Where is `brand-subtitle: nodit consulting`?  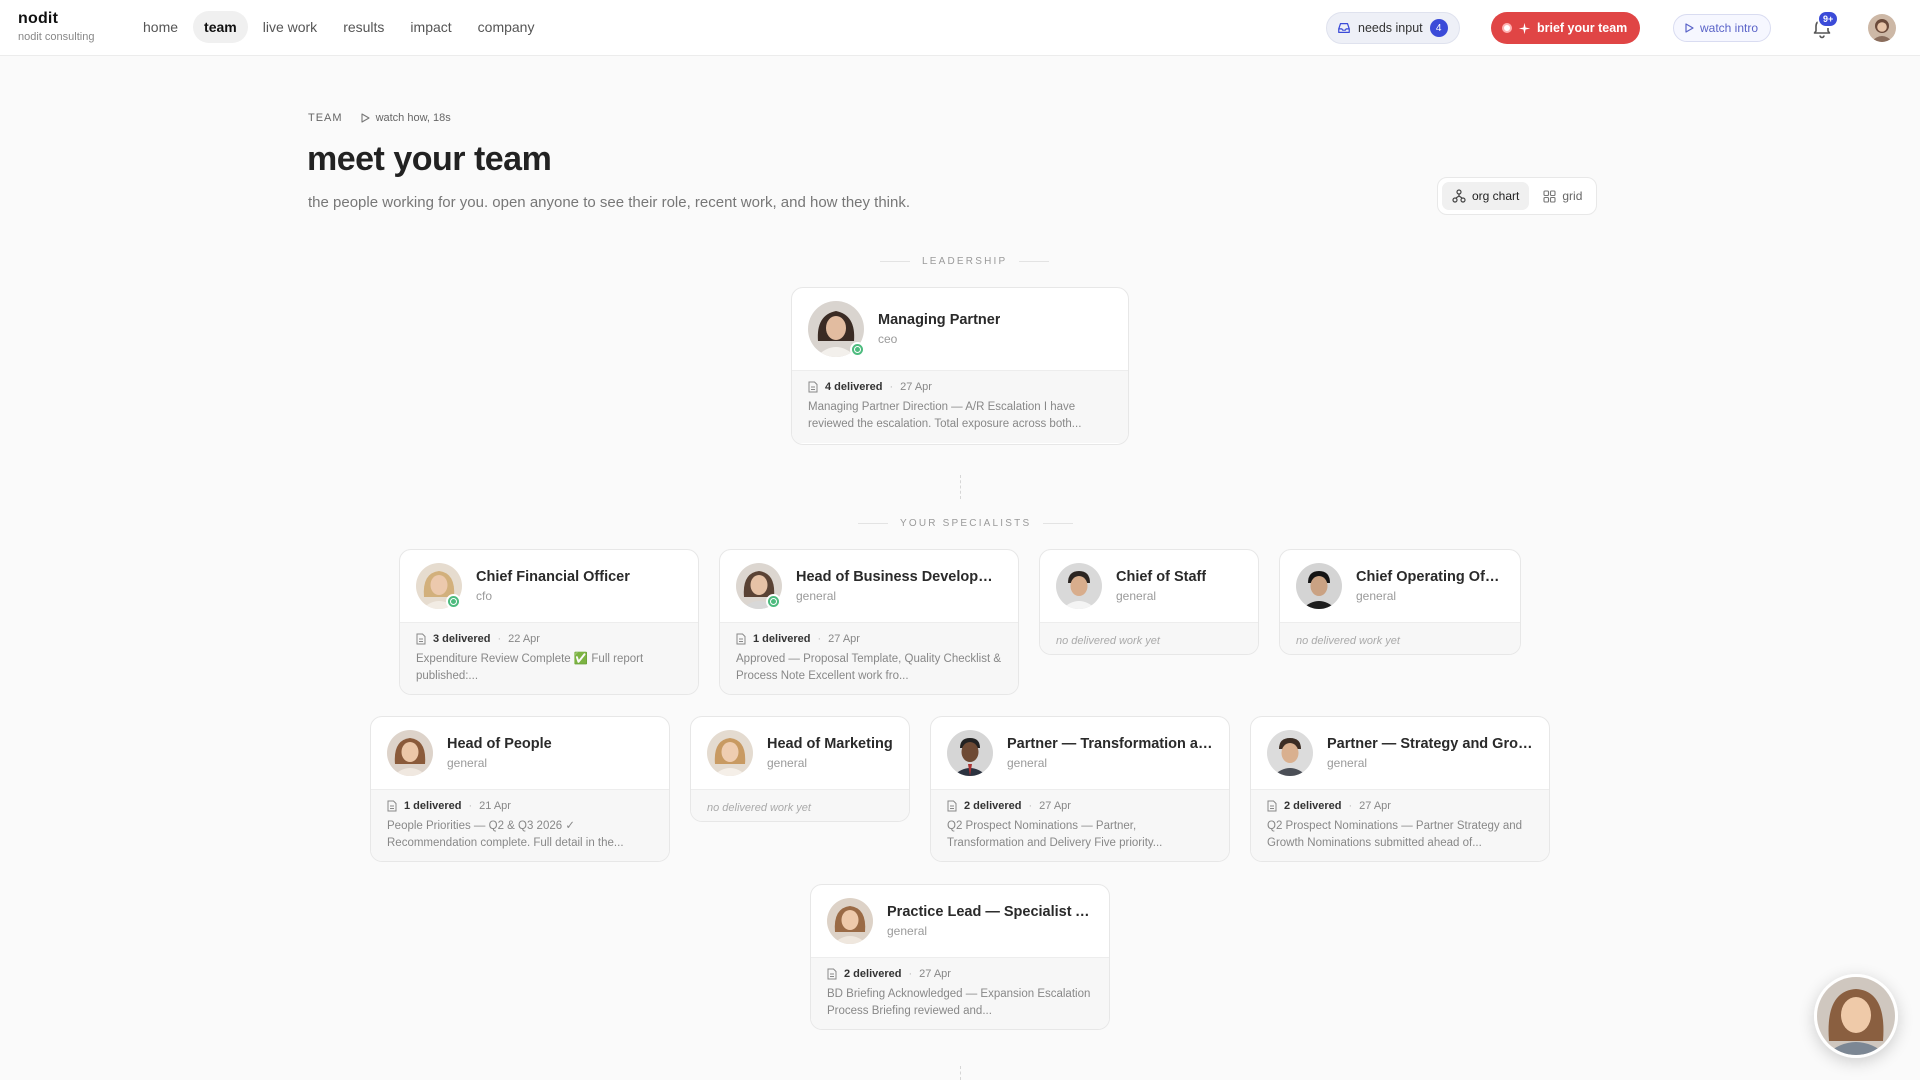 brand-subtitle: nodit consulting is located at coordinates (56, 37).